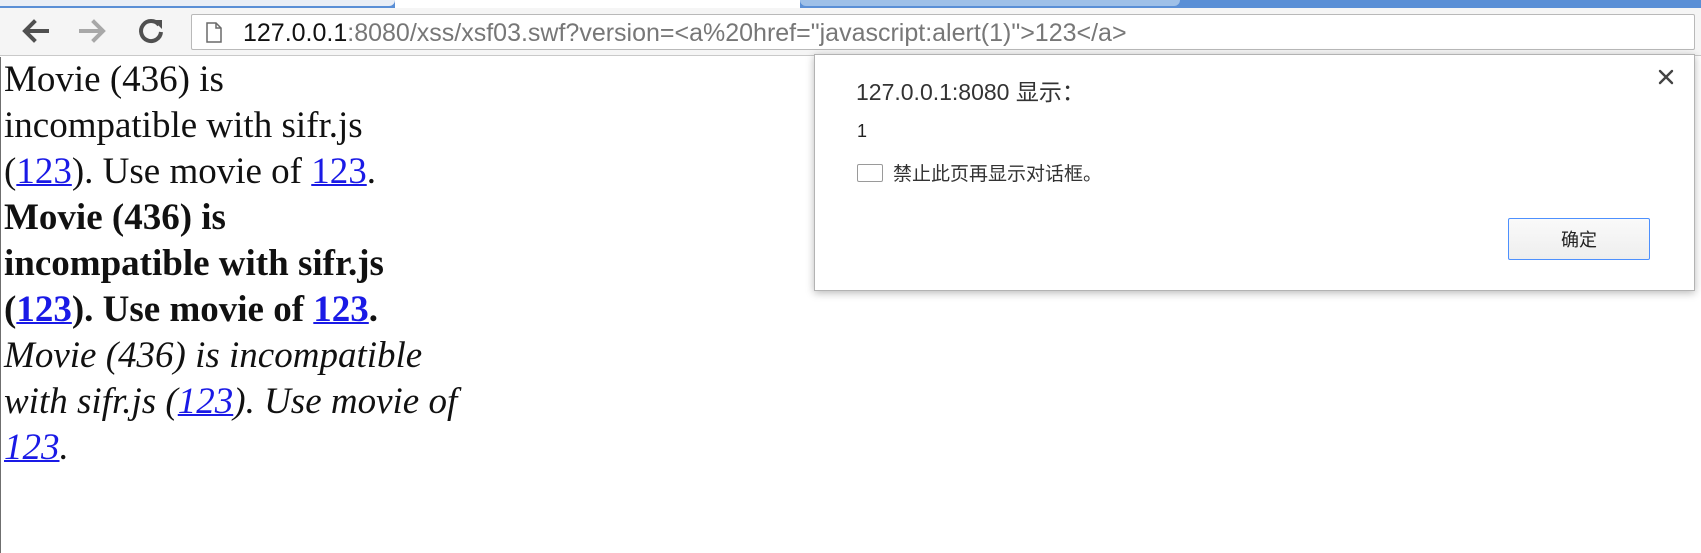  I want to click on reload-icon, so click(151, 31).